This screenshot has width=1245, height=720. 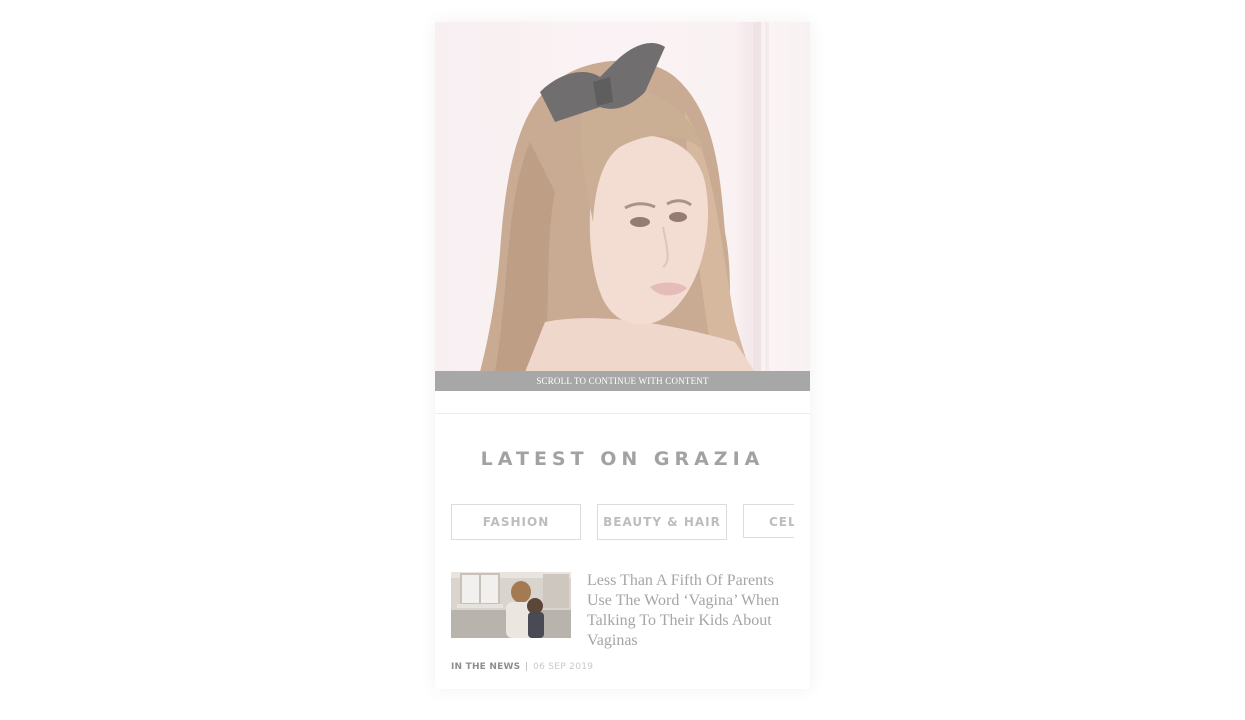 I want to click on parent-child-photo, so click(x=511, y=605).